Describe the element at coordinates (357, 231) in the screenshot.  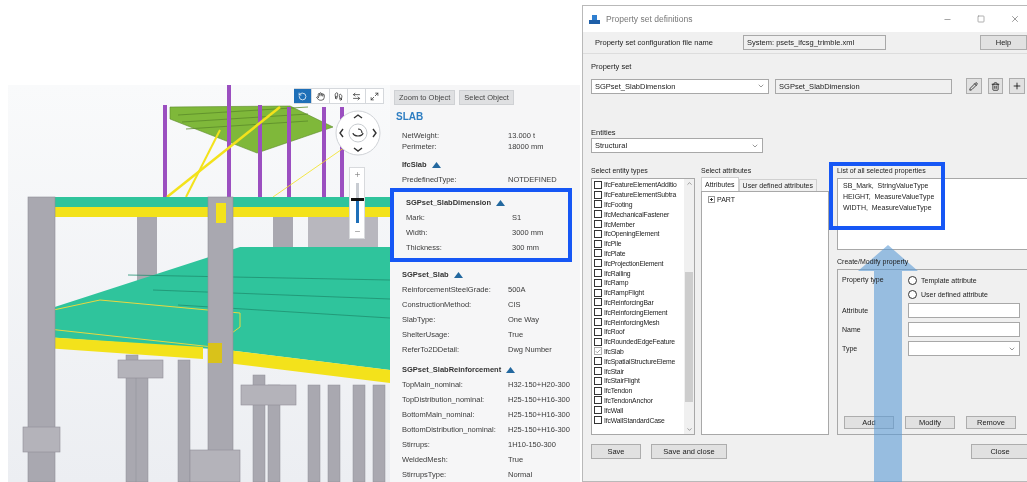
I see `minus-icon` at that location.